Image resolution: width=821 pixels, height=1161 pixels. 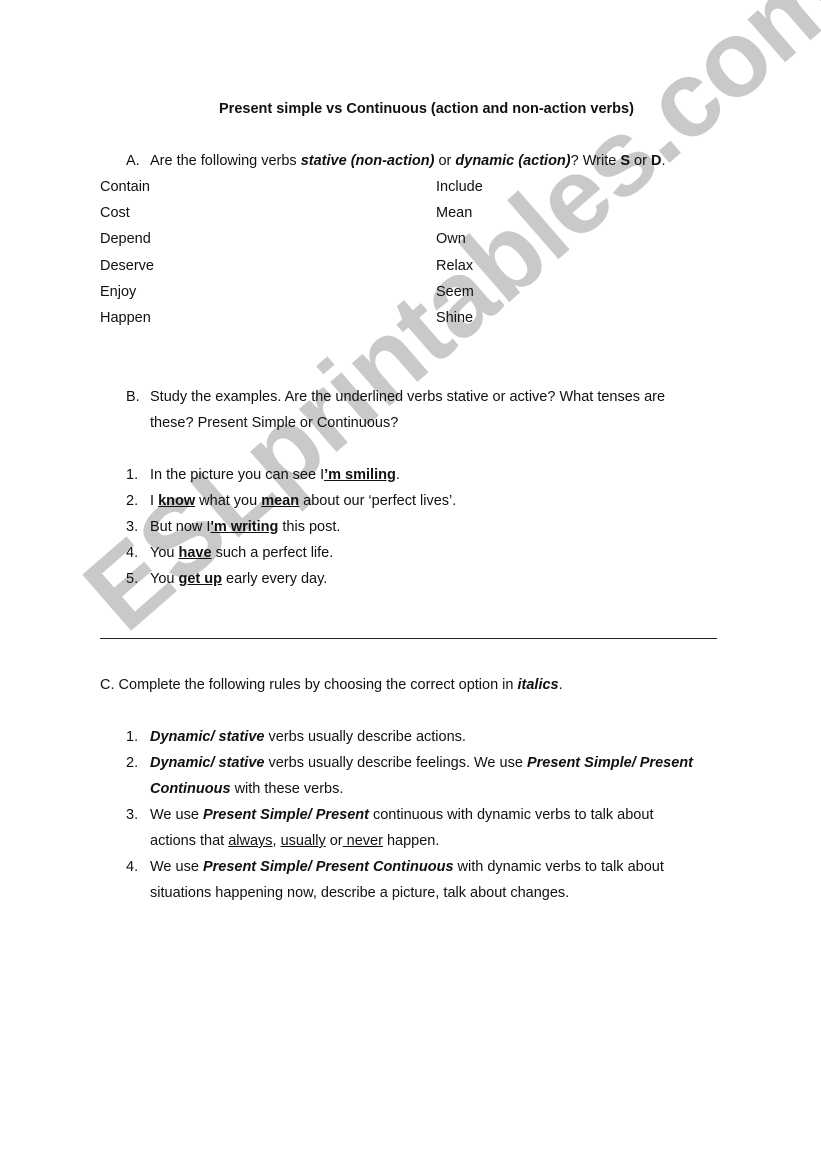 What do you see at coordinates (133, 161) in the screenshot?
I see `section-a-label: A.` at bounding box center [133, 161].